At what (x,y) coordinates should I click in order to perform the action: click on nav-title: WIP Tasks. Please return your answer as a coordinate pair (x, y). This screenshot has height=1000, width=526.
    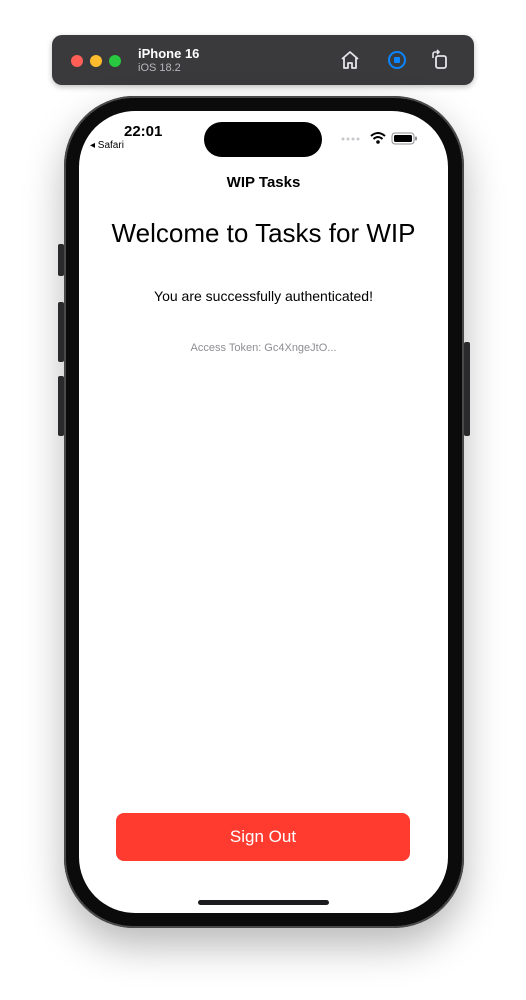
    Looking at the image, I should click on (263, 182).